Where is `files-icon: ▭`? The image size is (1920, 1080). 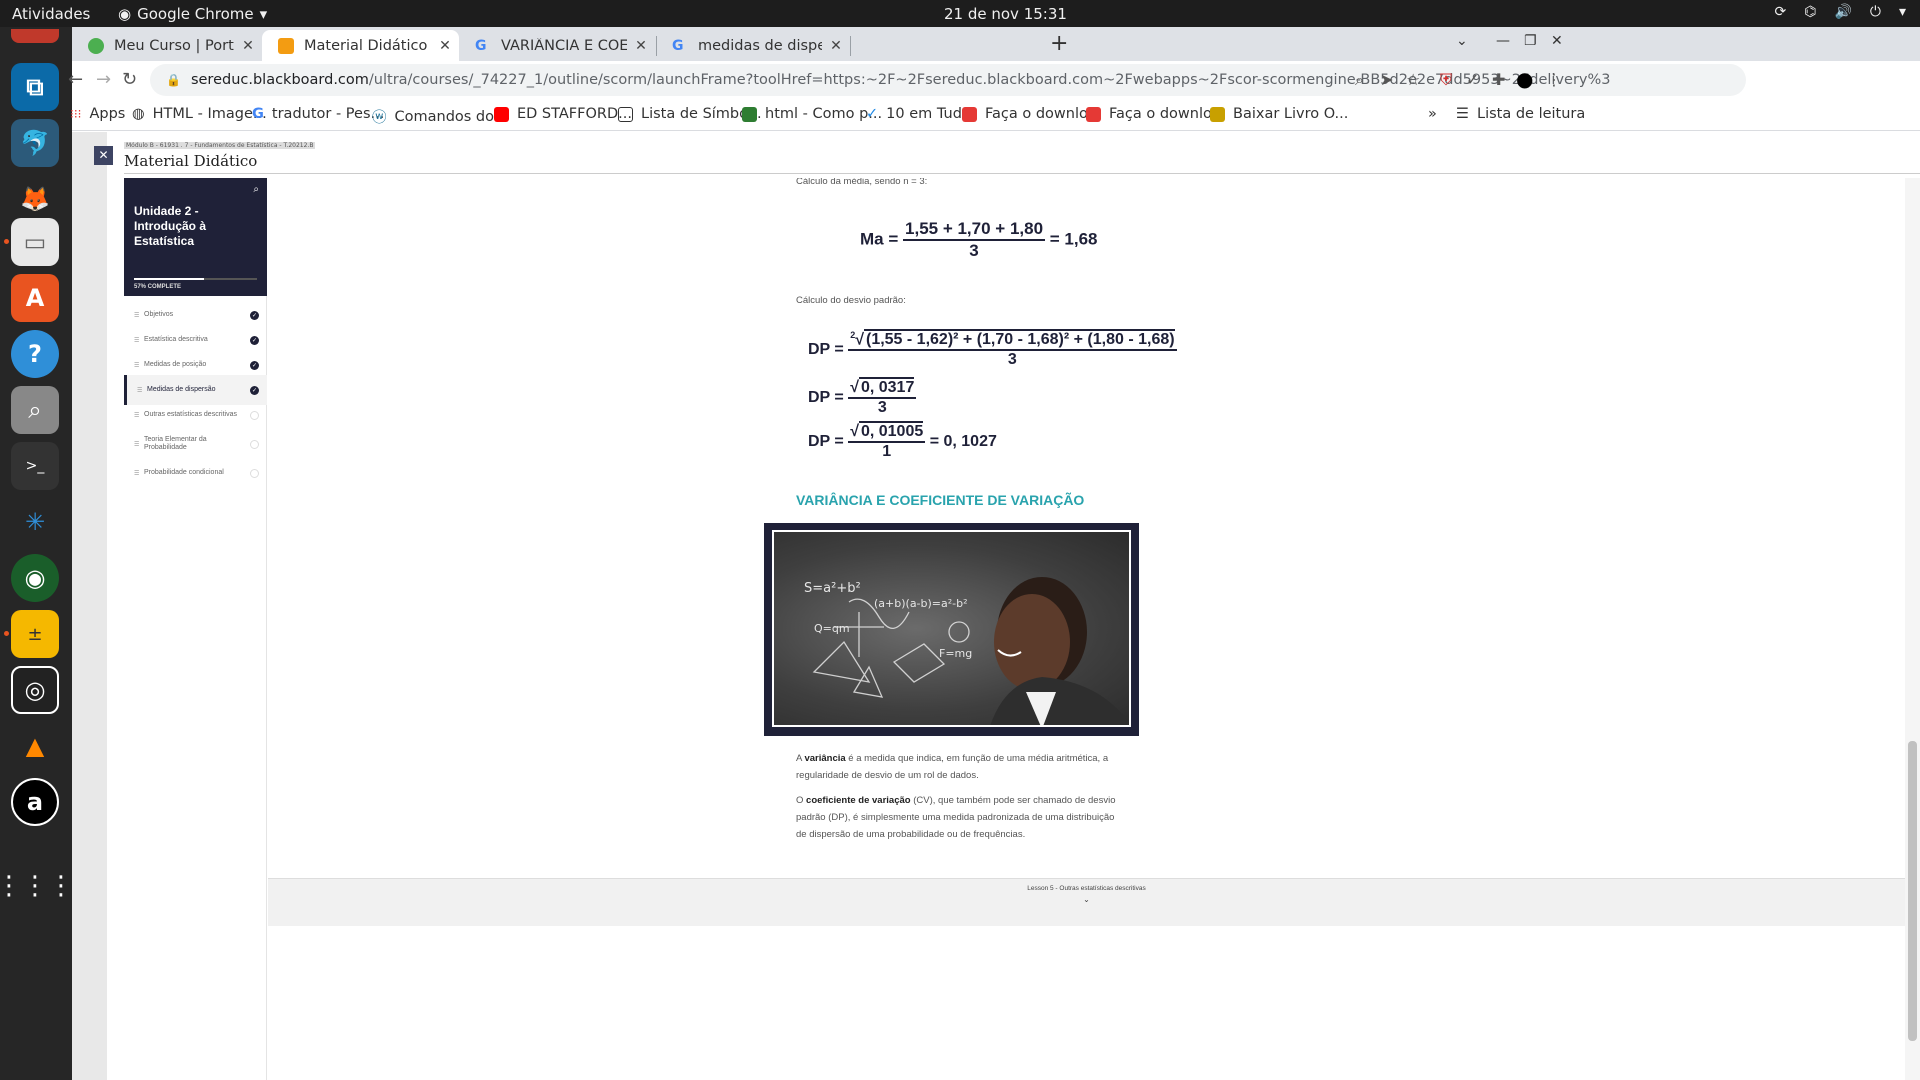 files-icon: ▭ is located at coordinates (35, 242).